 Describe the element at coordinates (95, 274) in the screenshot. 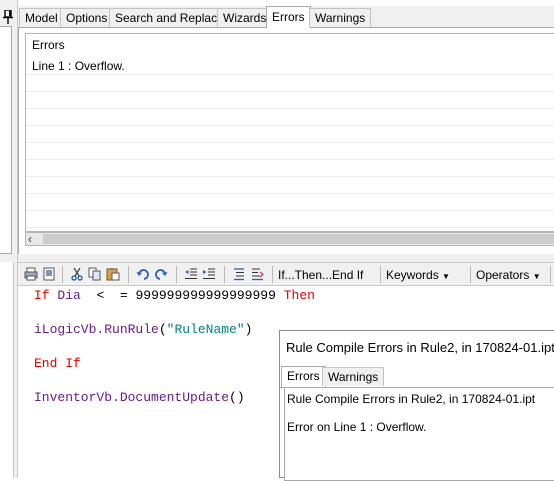

I see `copy-icon` at that location.